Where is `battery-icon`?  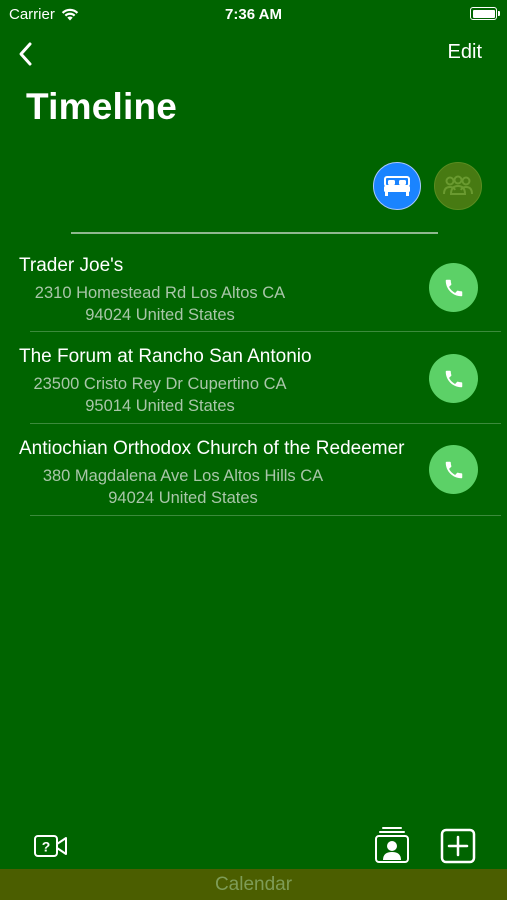 battery-icon is located at coordinates (485, 13).